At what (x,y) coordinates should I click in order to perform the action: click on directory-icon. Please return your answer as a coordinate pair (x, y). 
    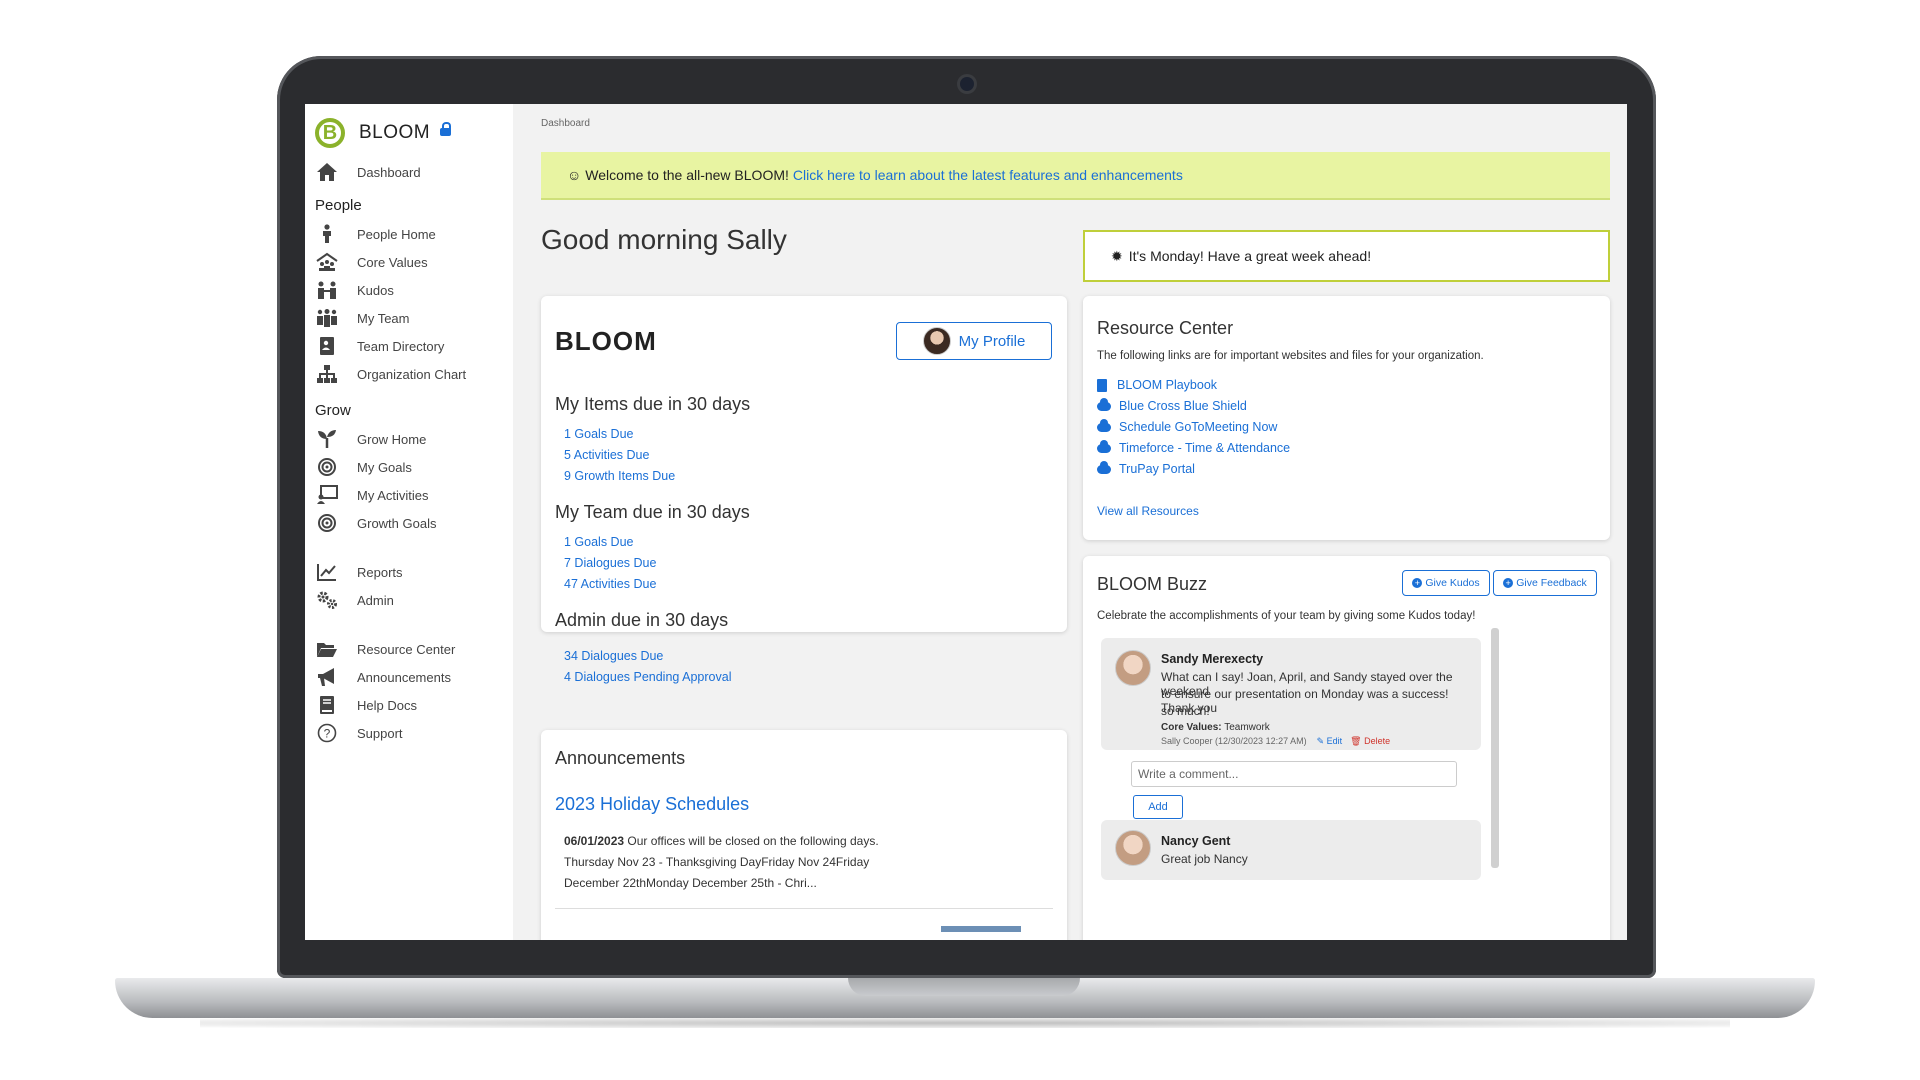
    Looking at the image, I should click on (327, 346).